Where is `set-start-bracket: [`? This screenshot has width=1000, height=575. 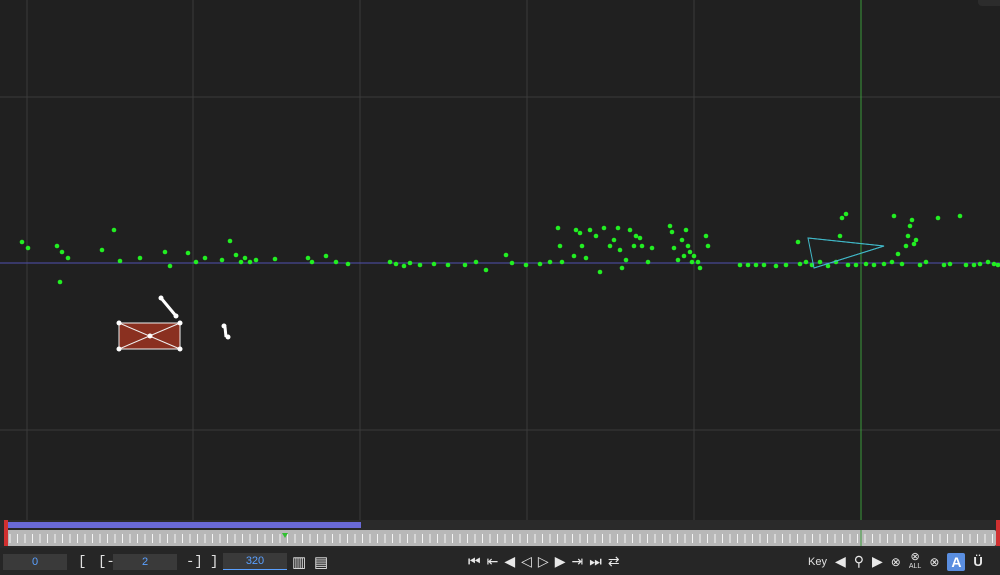 set-start-bracket: [ is located at coordinates (82, 562).